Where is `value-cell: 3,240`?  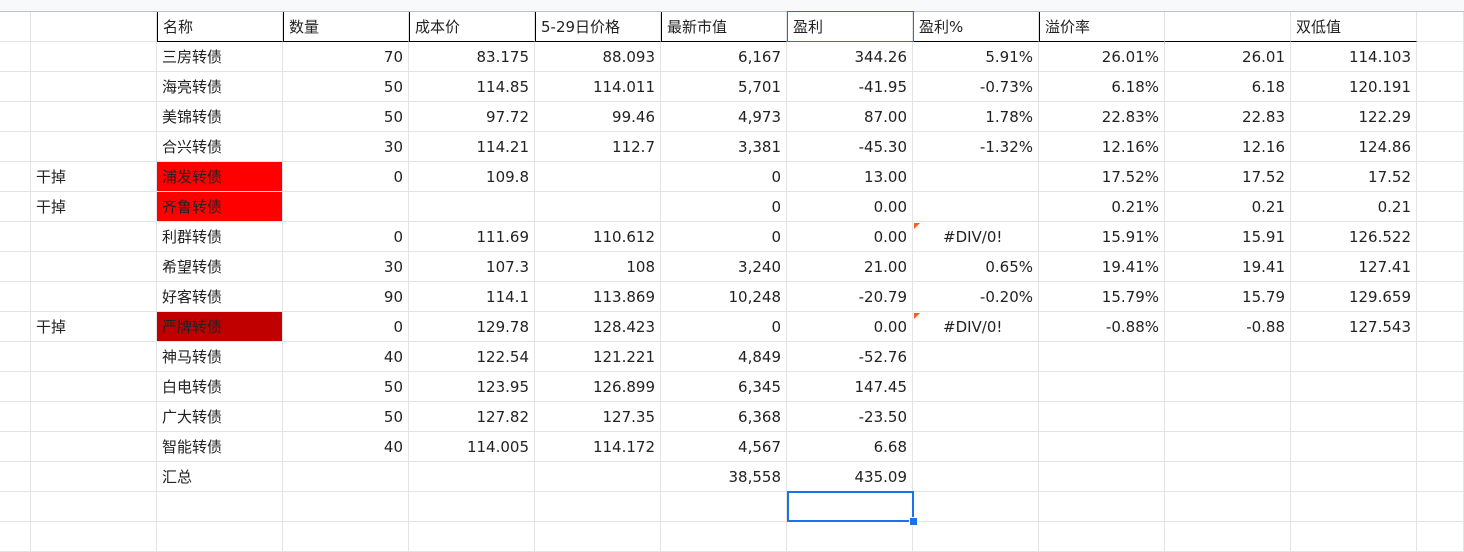 value-cell: 3,240 is located at coordinates (724, 267).